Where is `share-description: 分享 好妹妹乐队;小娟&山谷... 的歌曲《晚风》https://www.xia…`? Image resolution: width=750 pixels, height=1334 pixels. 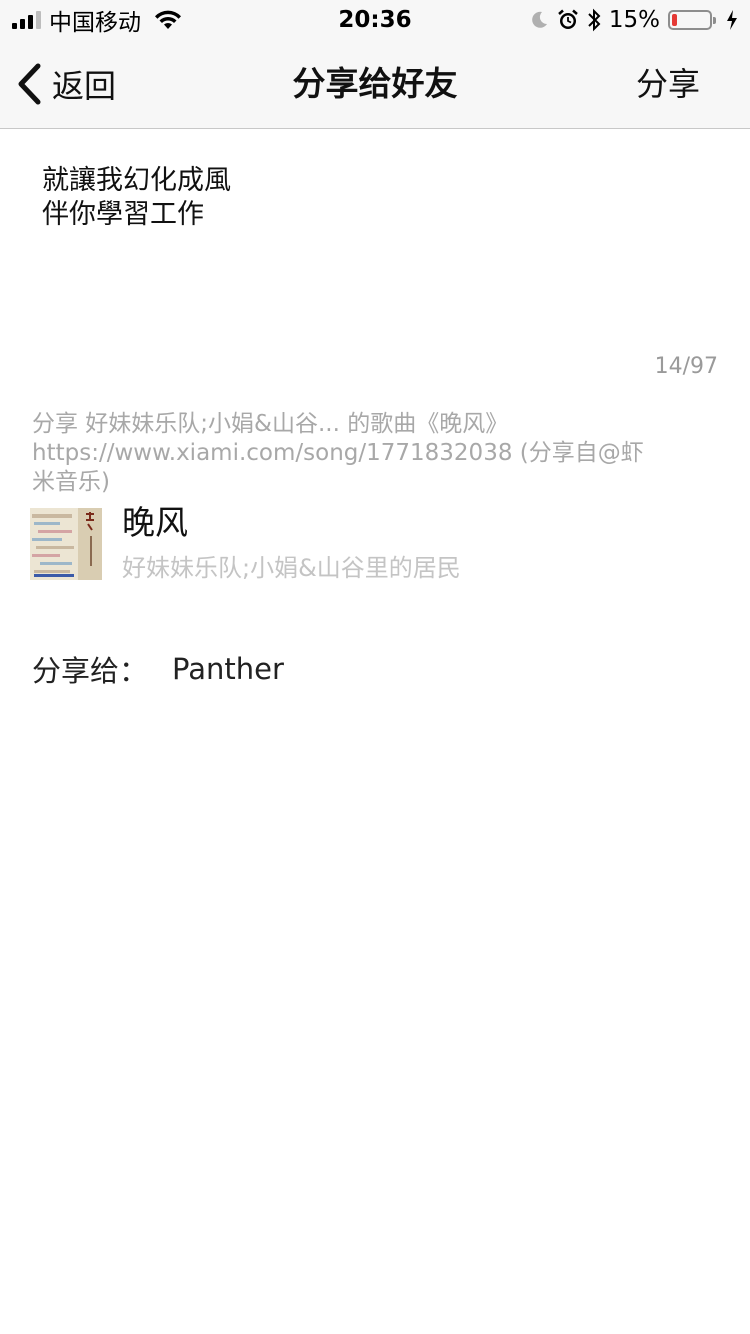 share-description: 分享 好妹妹乐队;小娟&山谷... 的歌曲《晚风》https://www.xia… is located at coordinates (338, 453).